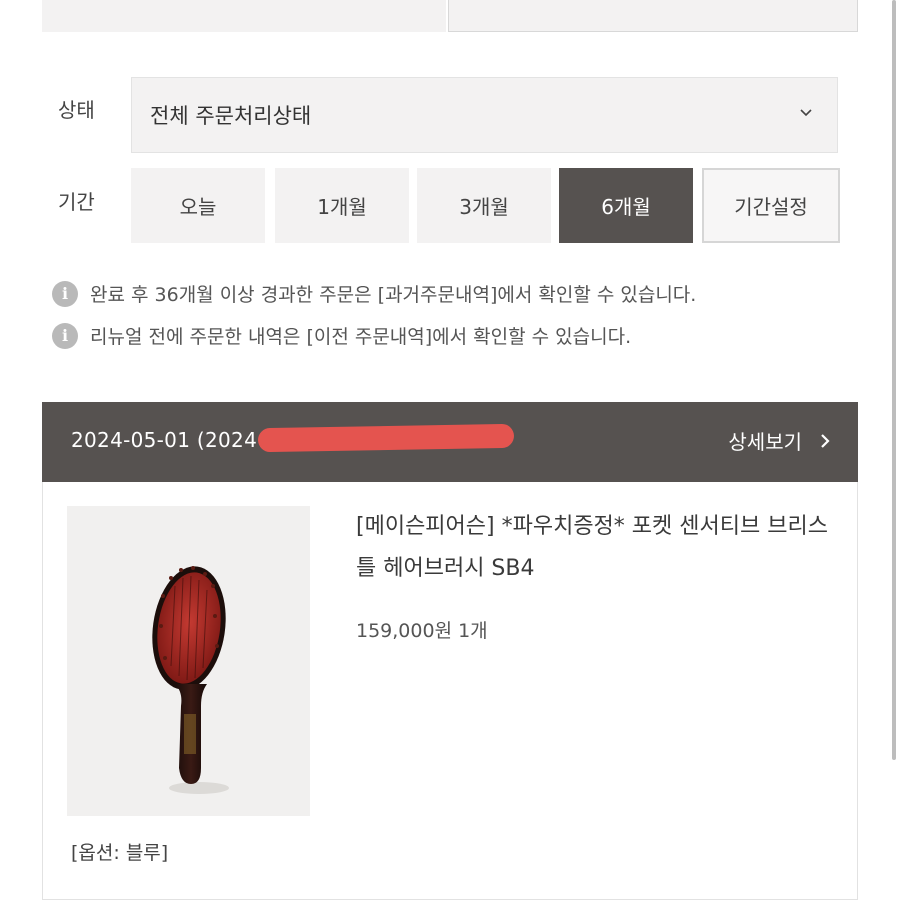  Describe the element at coordinates (422, 631) in the screenshot. I see `product-price: 159,000원 1개` at that location.